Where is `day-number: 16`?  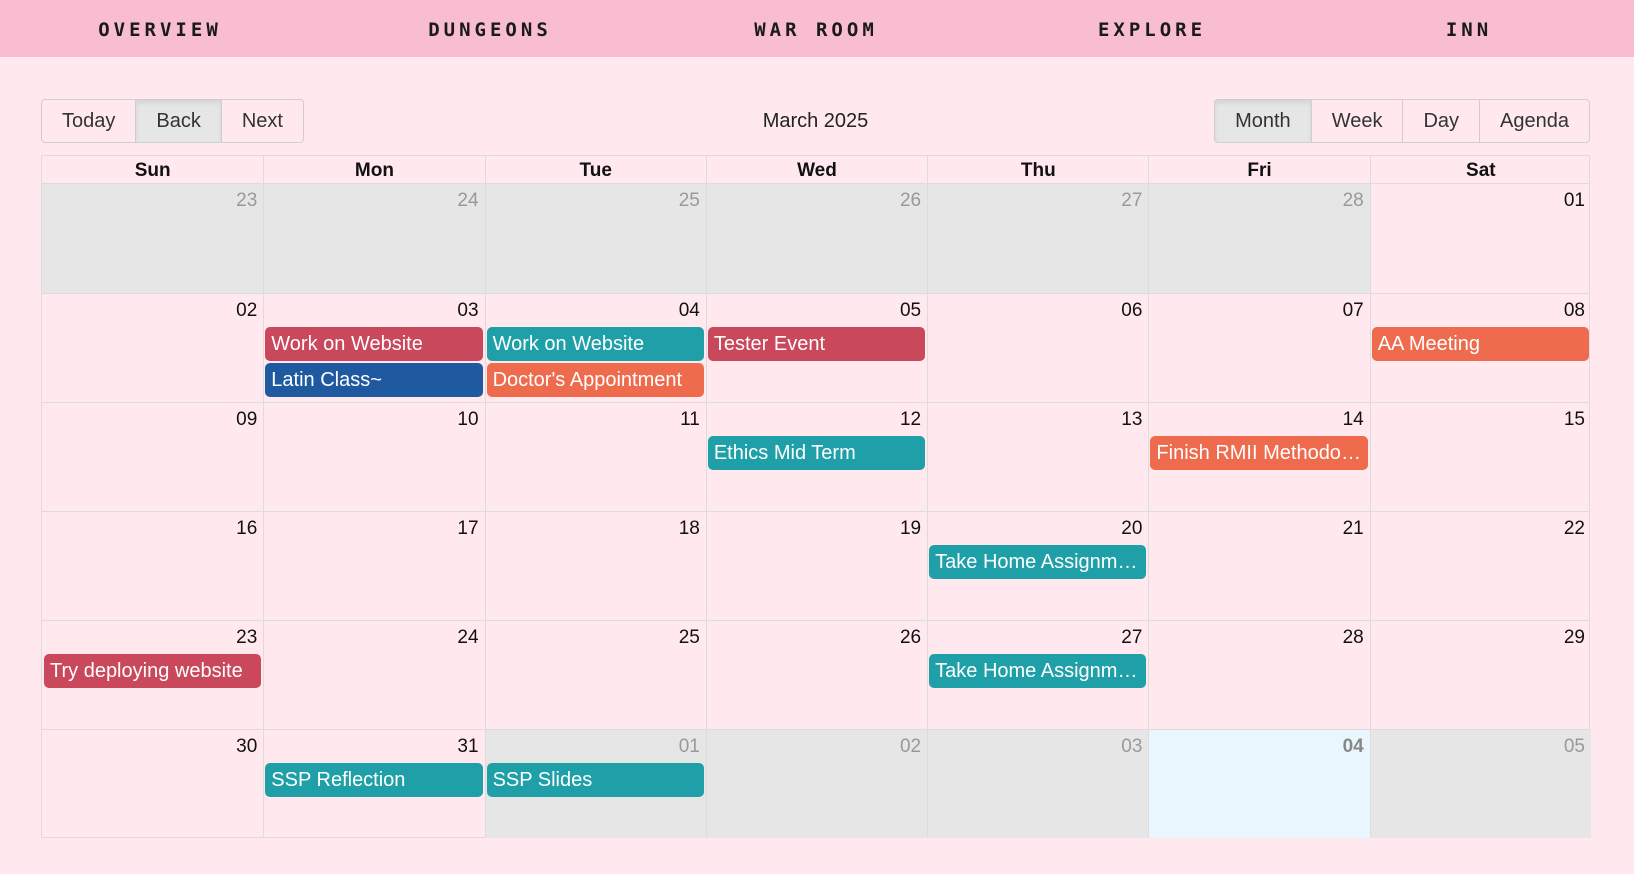
day-number: 16 is located at coordinates (246, 529).